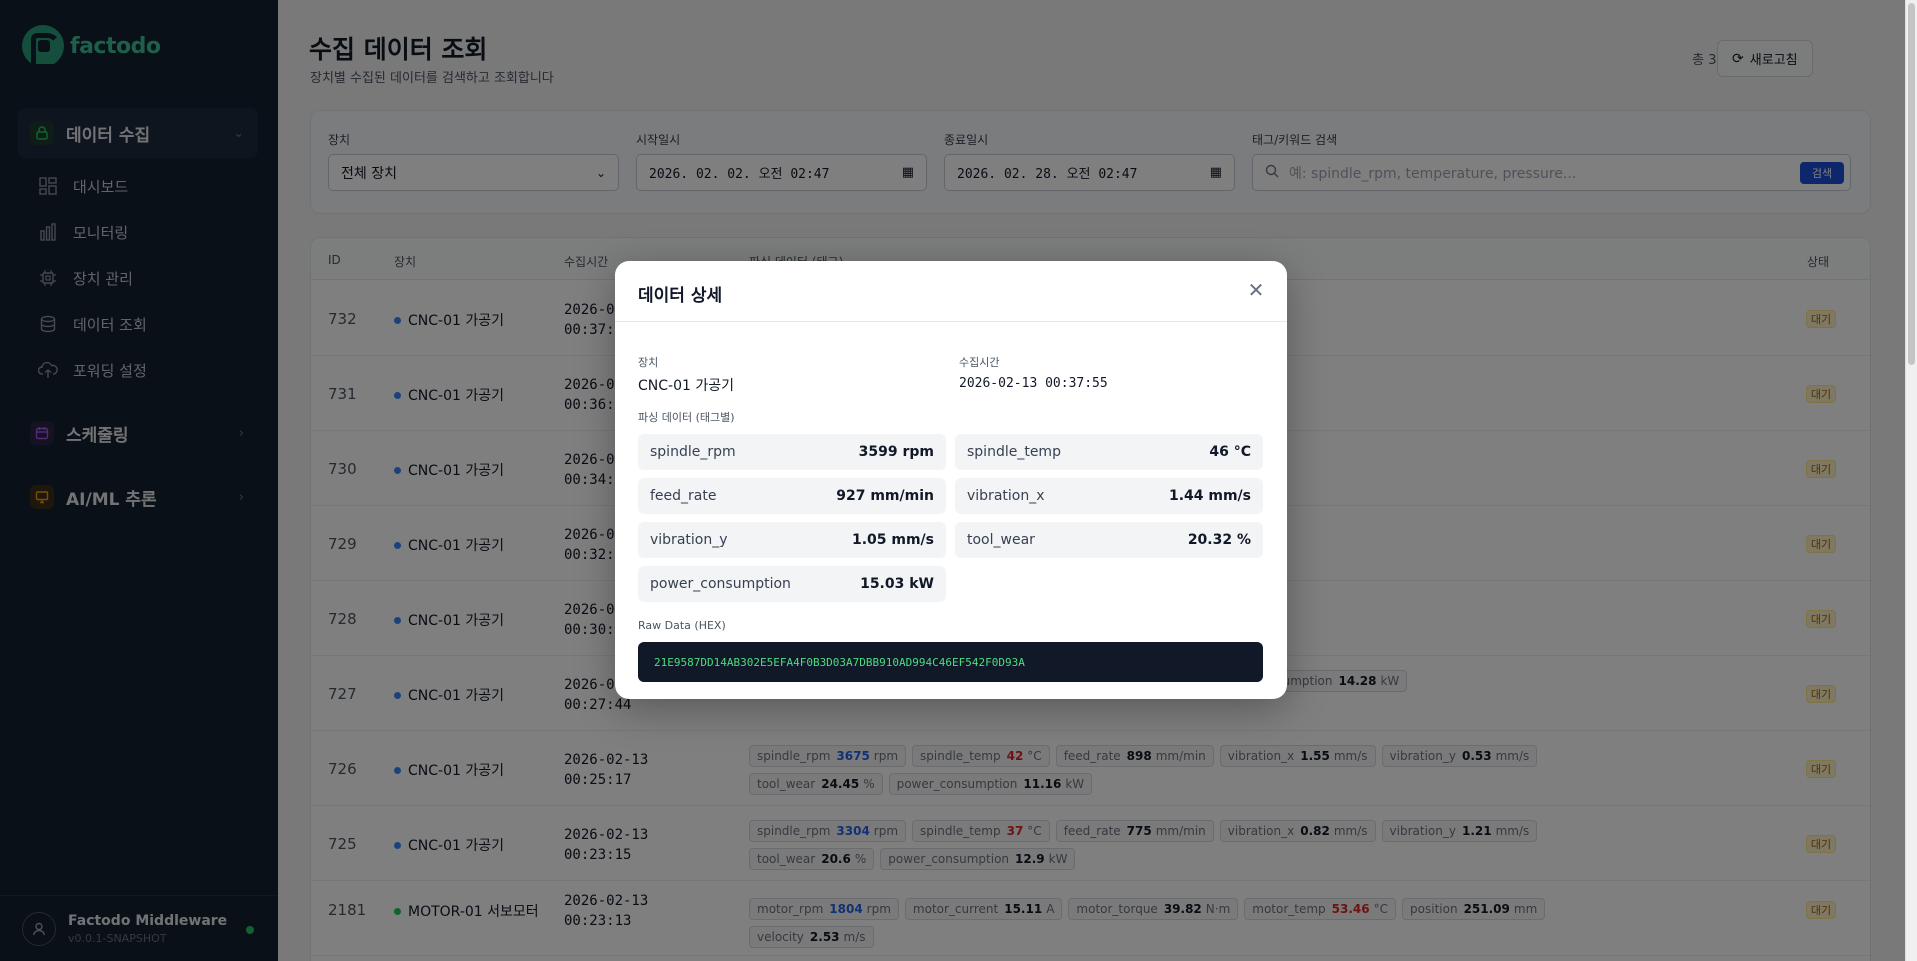  I want to click on close-icon: ✕, so click(1256, 290).